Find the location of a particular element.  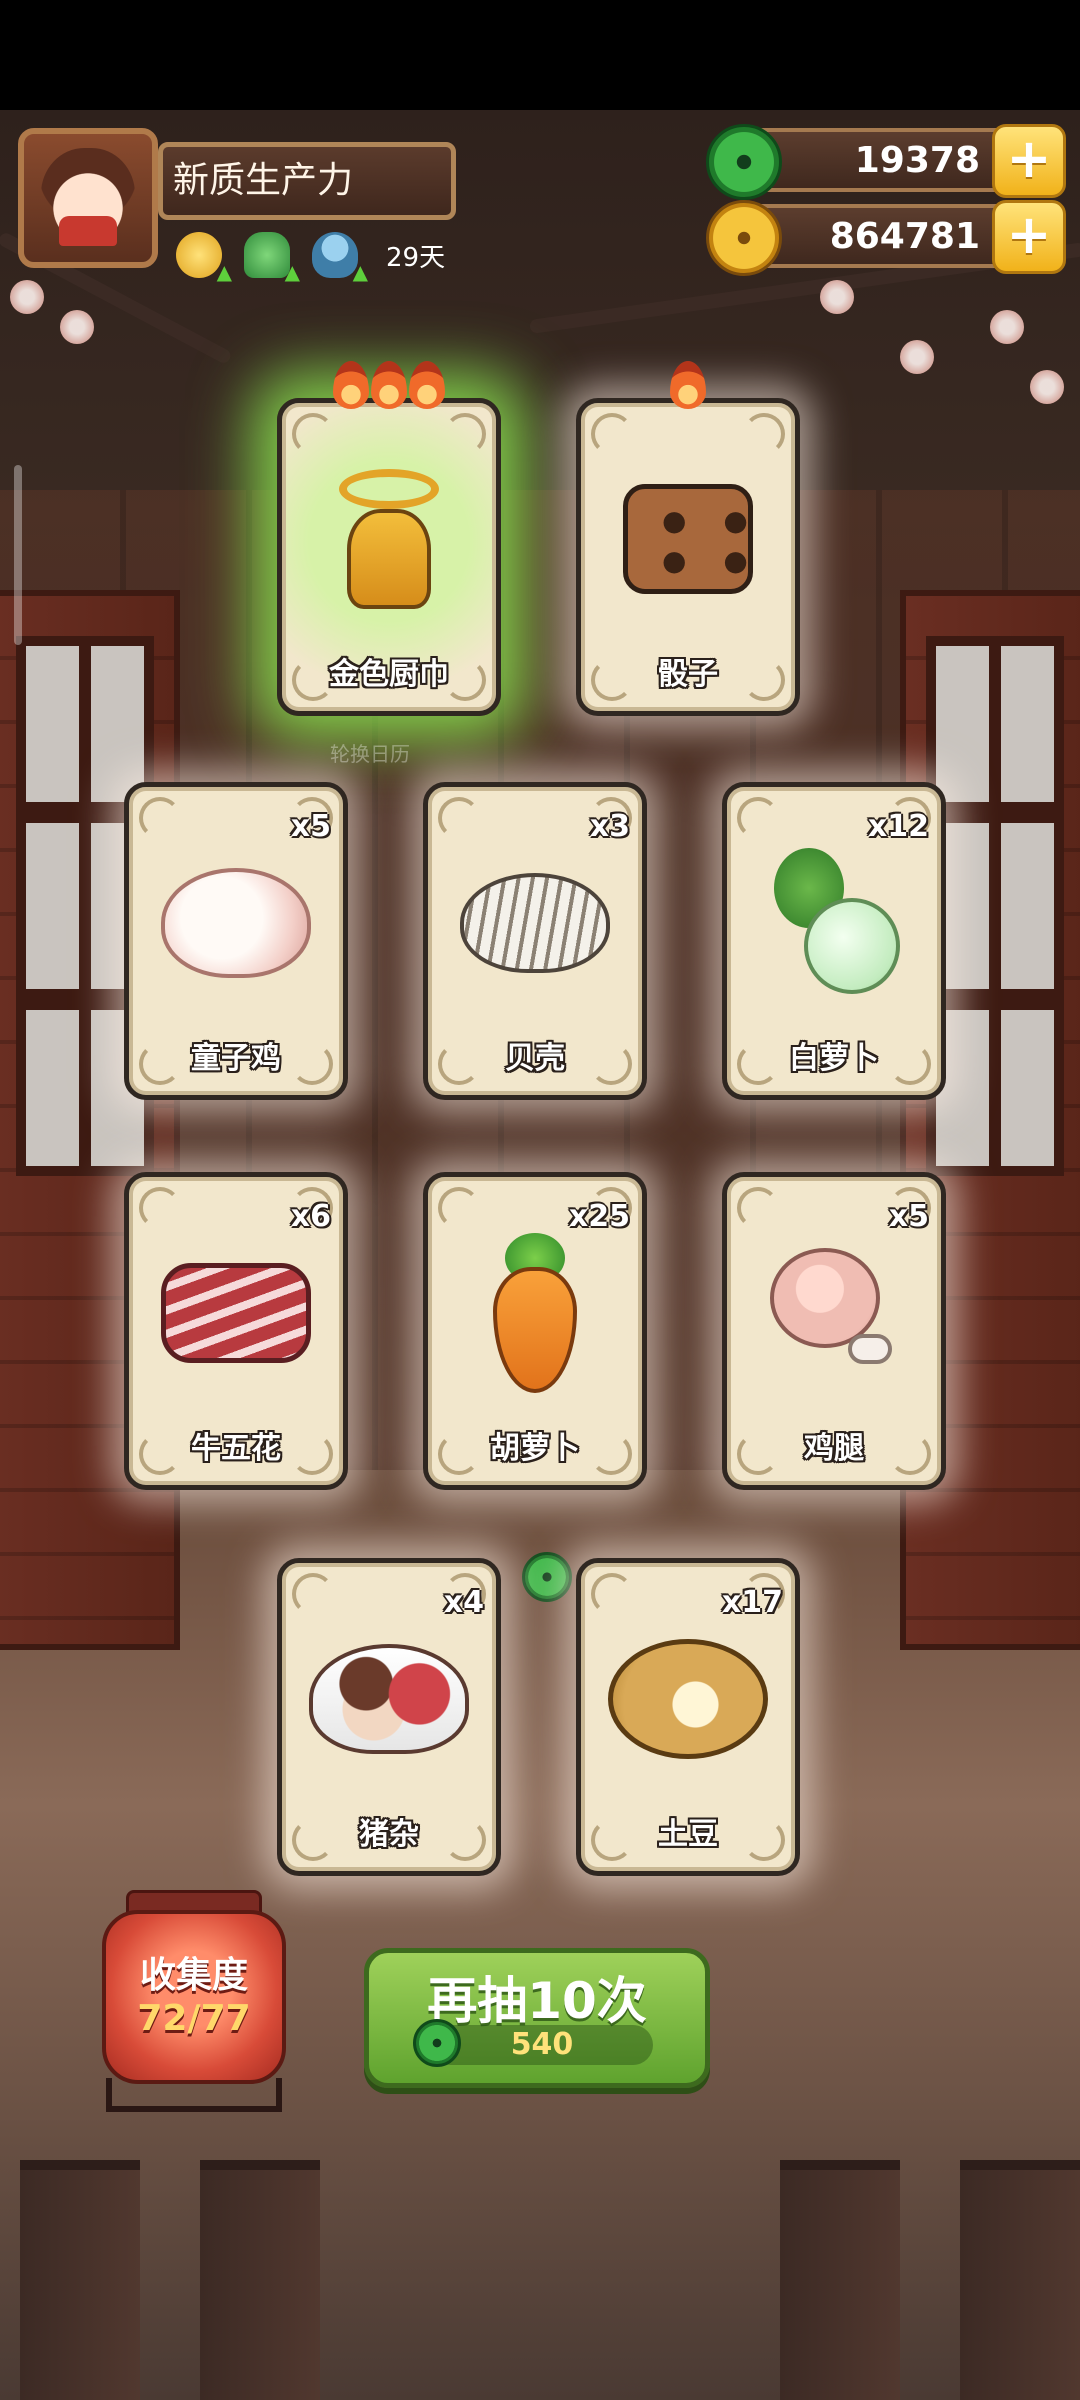

days-counter: 29天 is located at coordinates (416, 257).